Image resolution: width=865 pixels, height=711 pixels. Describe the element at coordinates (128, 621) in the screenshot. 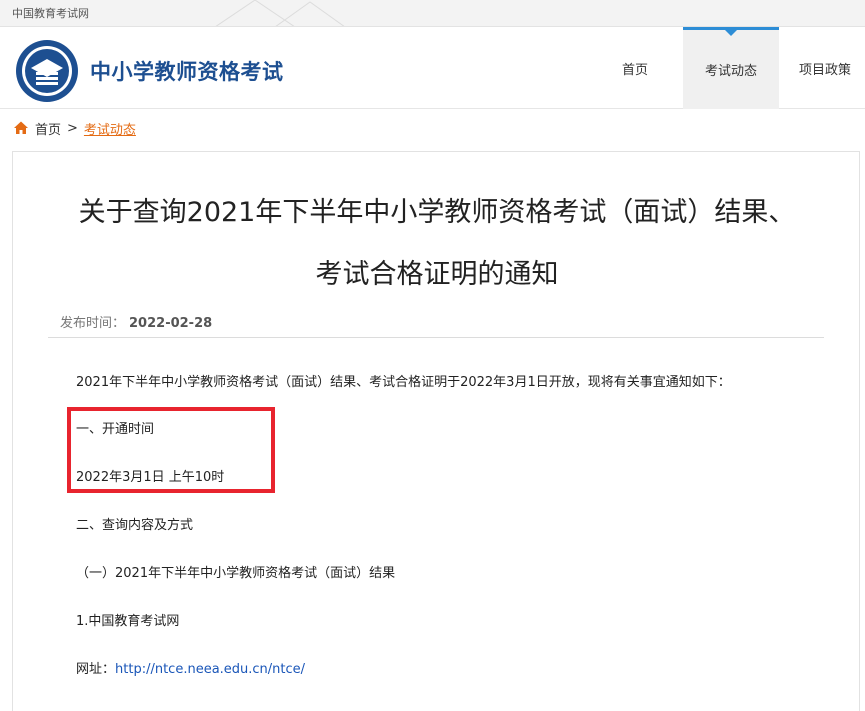

I see `paragraph-item-1: 1.中国教育考试网` at that location.